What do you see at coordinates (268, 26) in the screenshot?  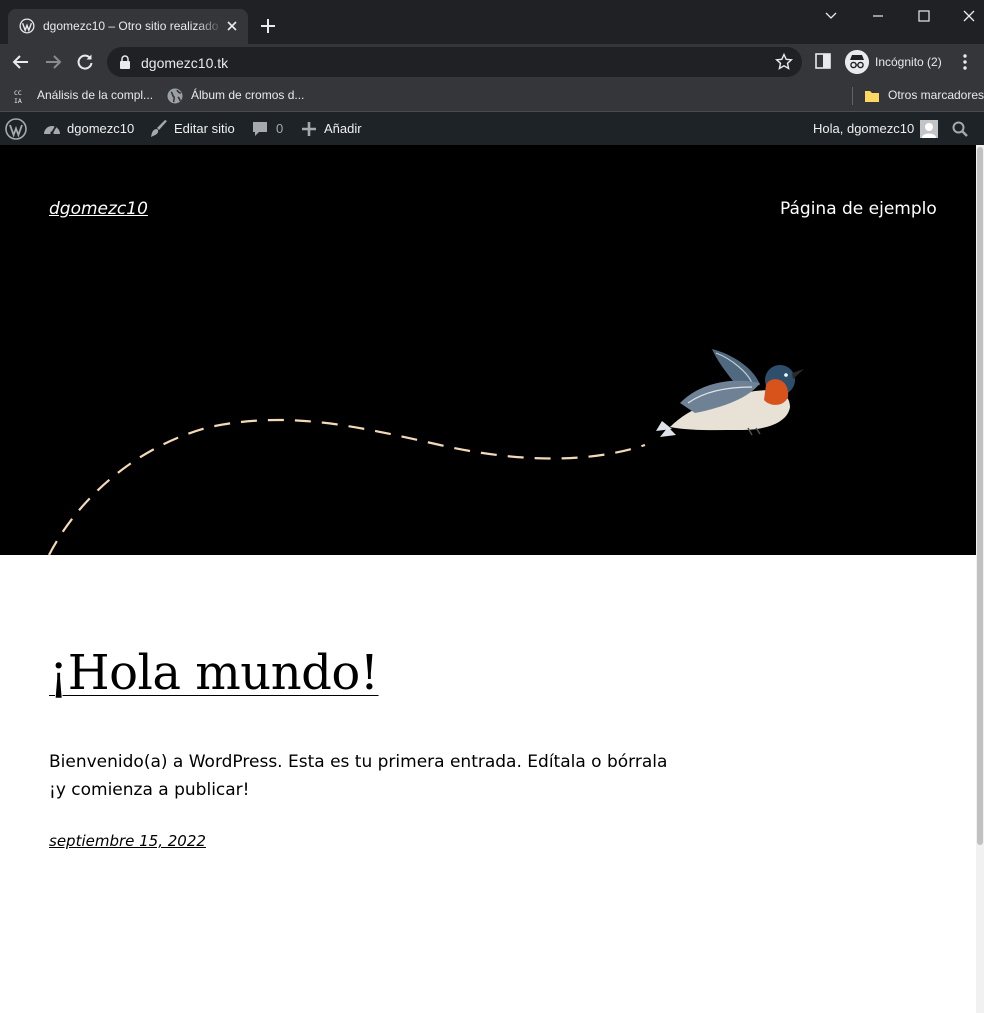 I see `new-tab-icon` at bounding box center [268, 26].